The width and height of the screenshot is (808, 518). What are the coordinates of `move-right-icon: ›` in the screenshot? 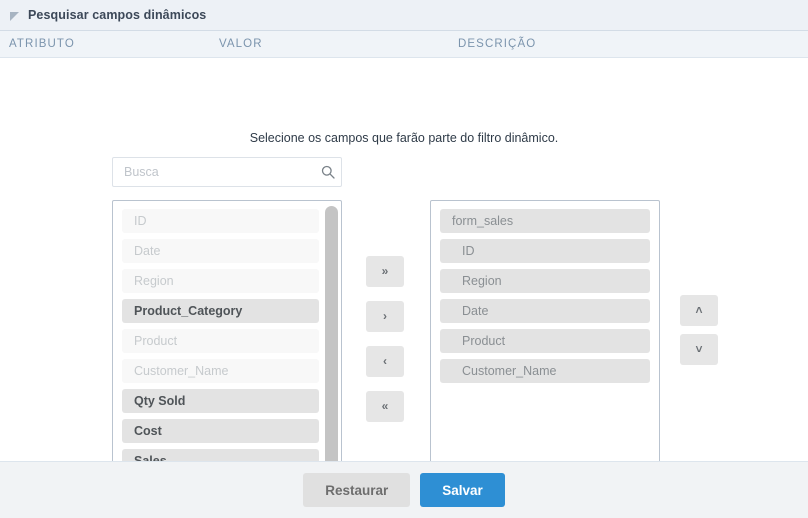 It's located at (385, 316).